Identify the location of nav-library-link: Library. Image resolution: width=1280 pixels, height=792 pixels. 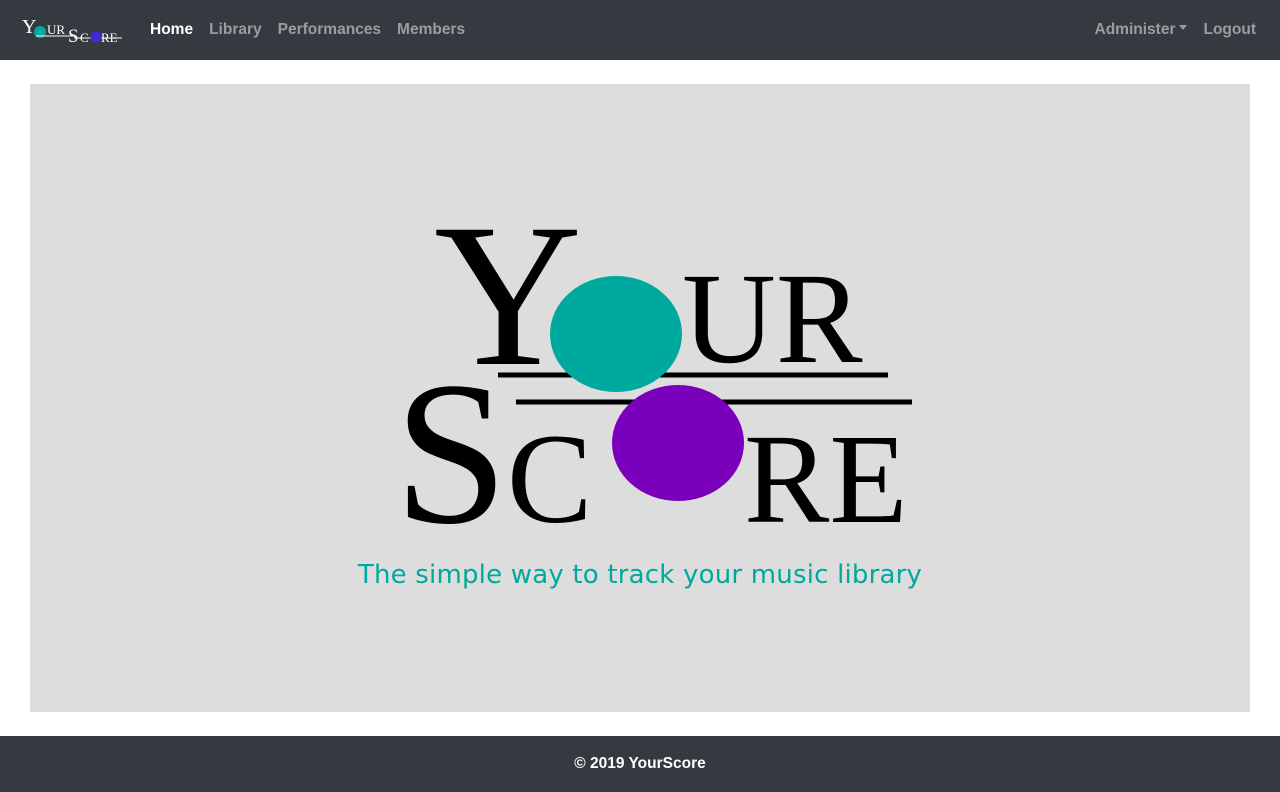
(235, 30).